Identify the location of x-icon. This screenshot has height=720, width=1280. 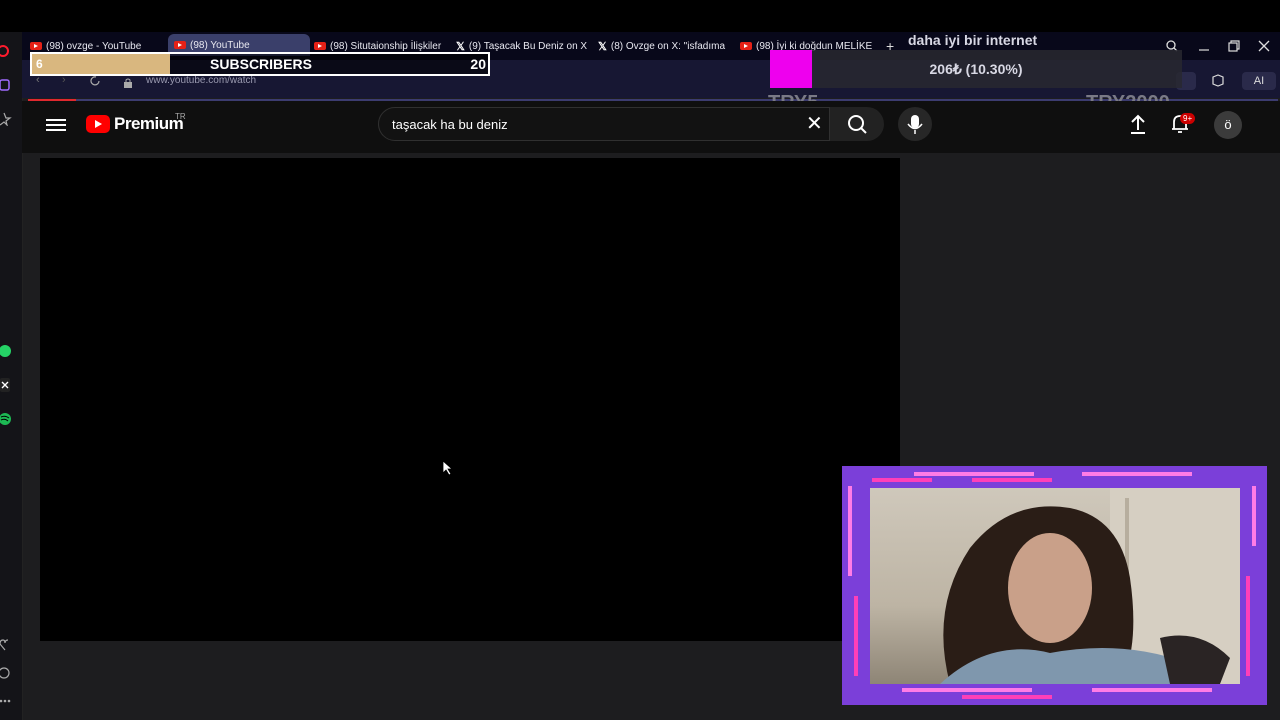
(7, 385).